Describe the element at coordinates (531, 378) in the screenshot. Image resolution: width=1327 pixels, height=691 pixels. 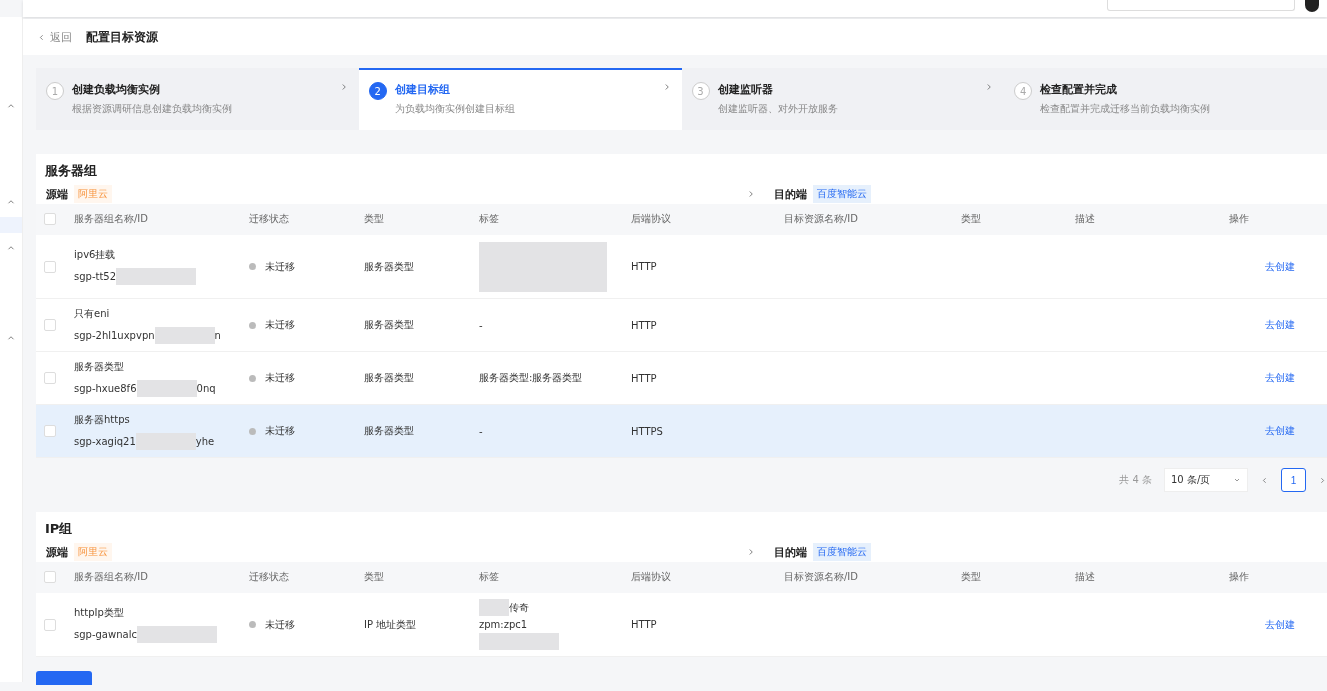
I see `tag-text: 服务器类型:服务器类型` at that location.